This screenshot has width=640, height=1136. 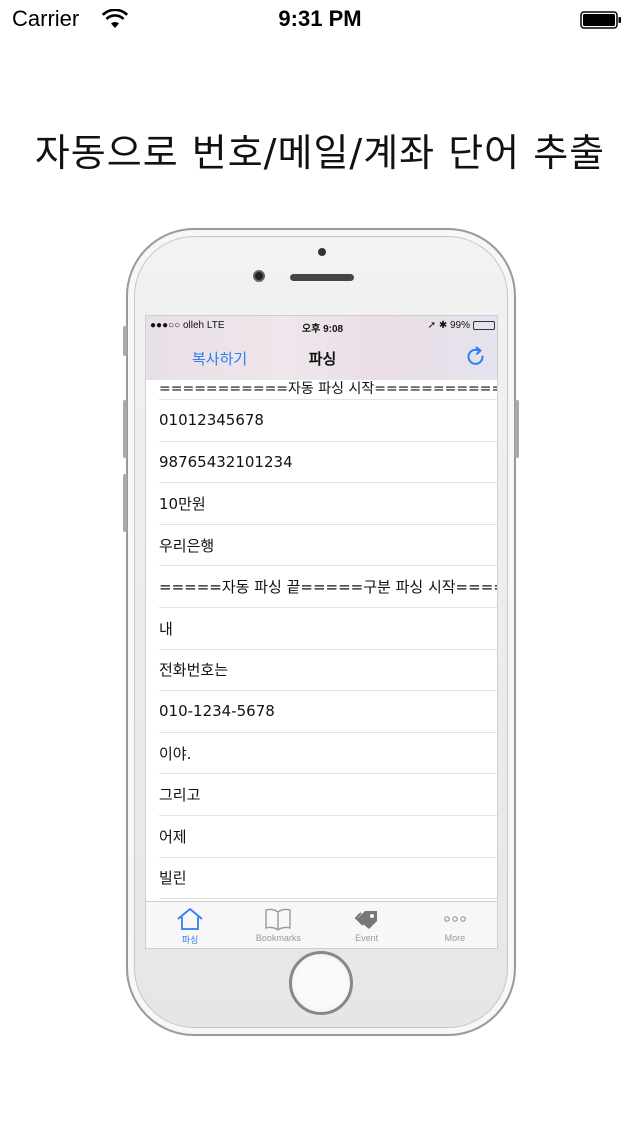 What do you see at coordinates (328, 671) in the screenshot?
I see `list-item: 전화번호는` at bounding box center [328, 671].